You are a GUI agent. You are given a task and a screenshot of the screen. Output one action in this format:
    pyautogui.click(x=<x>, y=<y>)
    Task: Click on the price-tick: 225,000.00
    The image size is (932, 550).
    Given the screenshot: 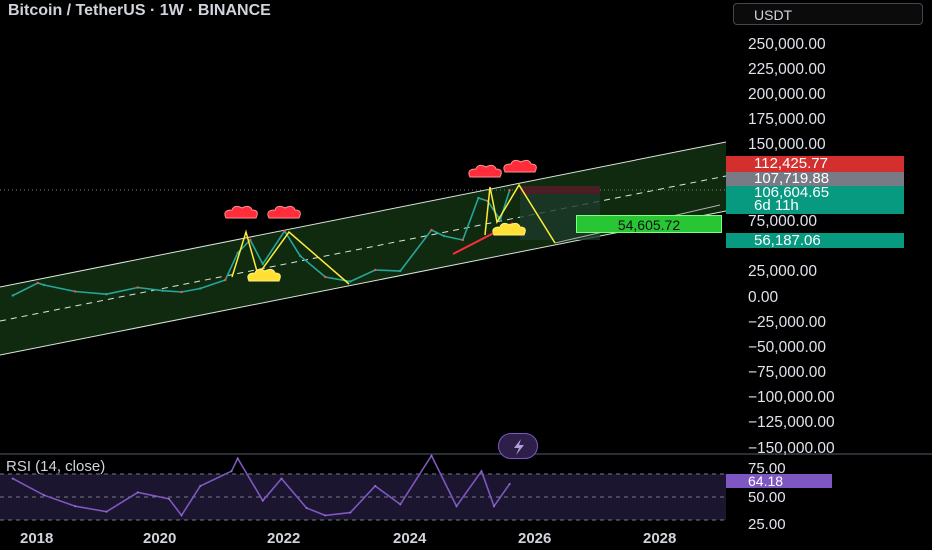 What is the action you would take?
    pyautogui.click(x=787, y=69)
    